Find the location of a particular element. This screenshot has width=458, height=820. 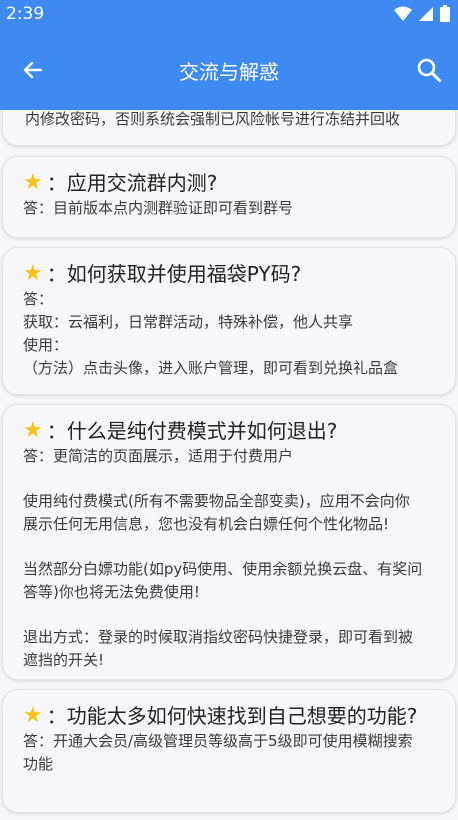

faq-answer-line: 退出方式：登录的时候取消指纹密码快捷登录，即可看到被 is located at coordinates (218, 637).